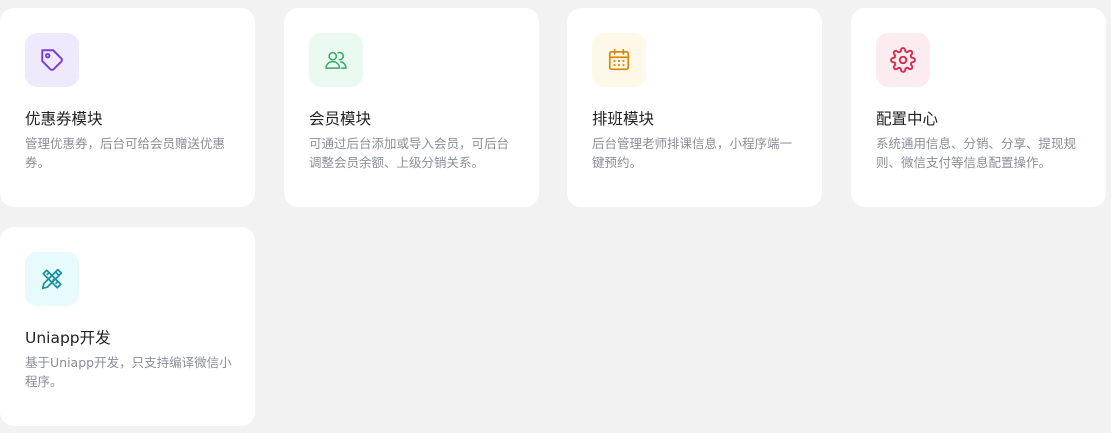 Image resolution: width=1111 pixels, height=433 pixels. Describe the element at coordinates (978, 107) in the screenshot. I see `module-card-config: 配置中心 系统通用信息、分销、分享、提现规则、微信支付等信息配置操作。` at that location.